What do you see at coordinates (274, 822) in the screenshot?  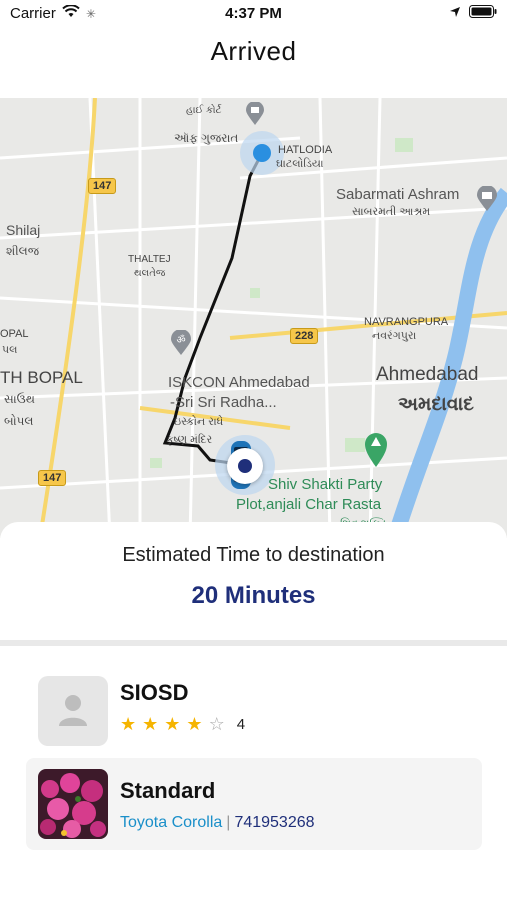 I see `vehicle-plate: 741953268` at bounding box center [274, 822].